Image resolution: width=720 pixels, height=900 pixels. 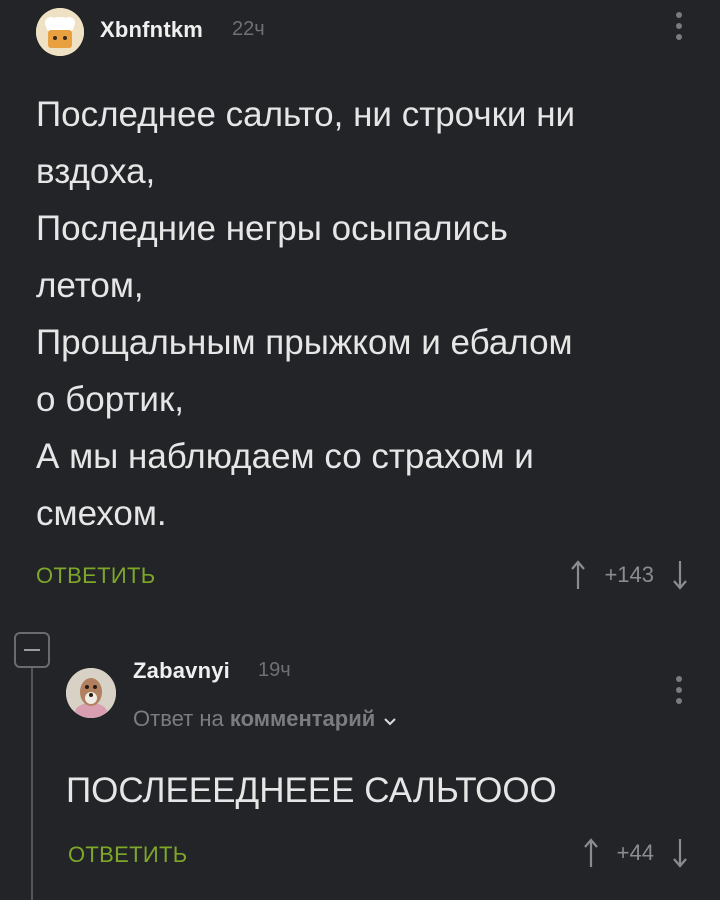 I want to click on comment-time: 19ч, so click(x=274, y=670).